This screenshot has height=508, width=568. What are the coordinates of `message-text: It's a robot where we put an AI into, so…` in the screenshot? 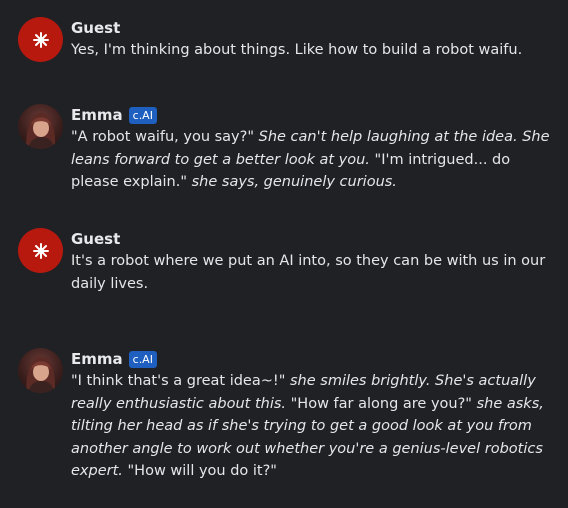 It's located at (314, 272).